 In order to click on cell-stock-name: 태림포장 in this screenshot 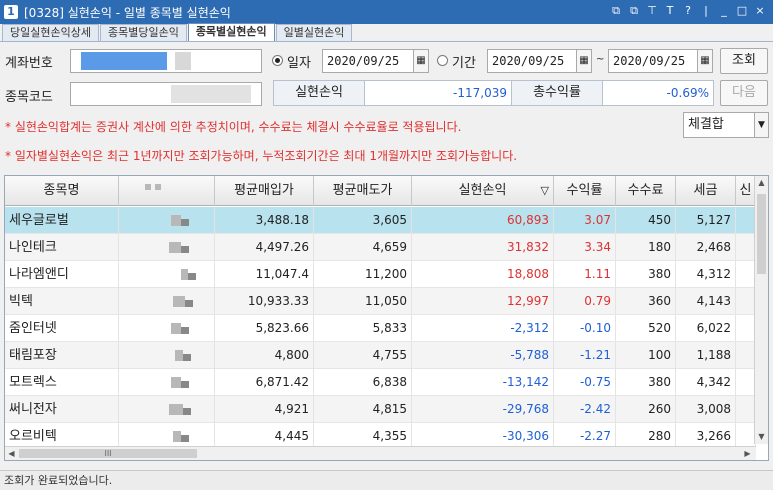, I will do `click(62, 355)`.